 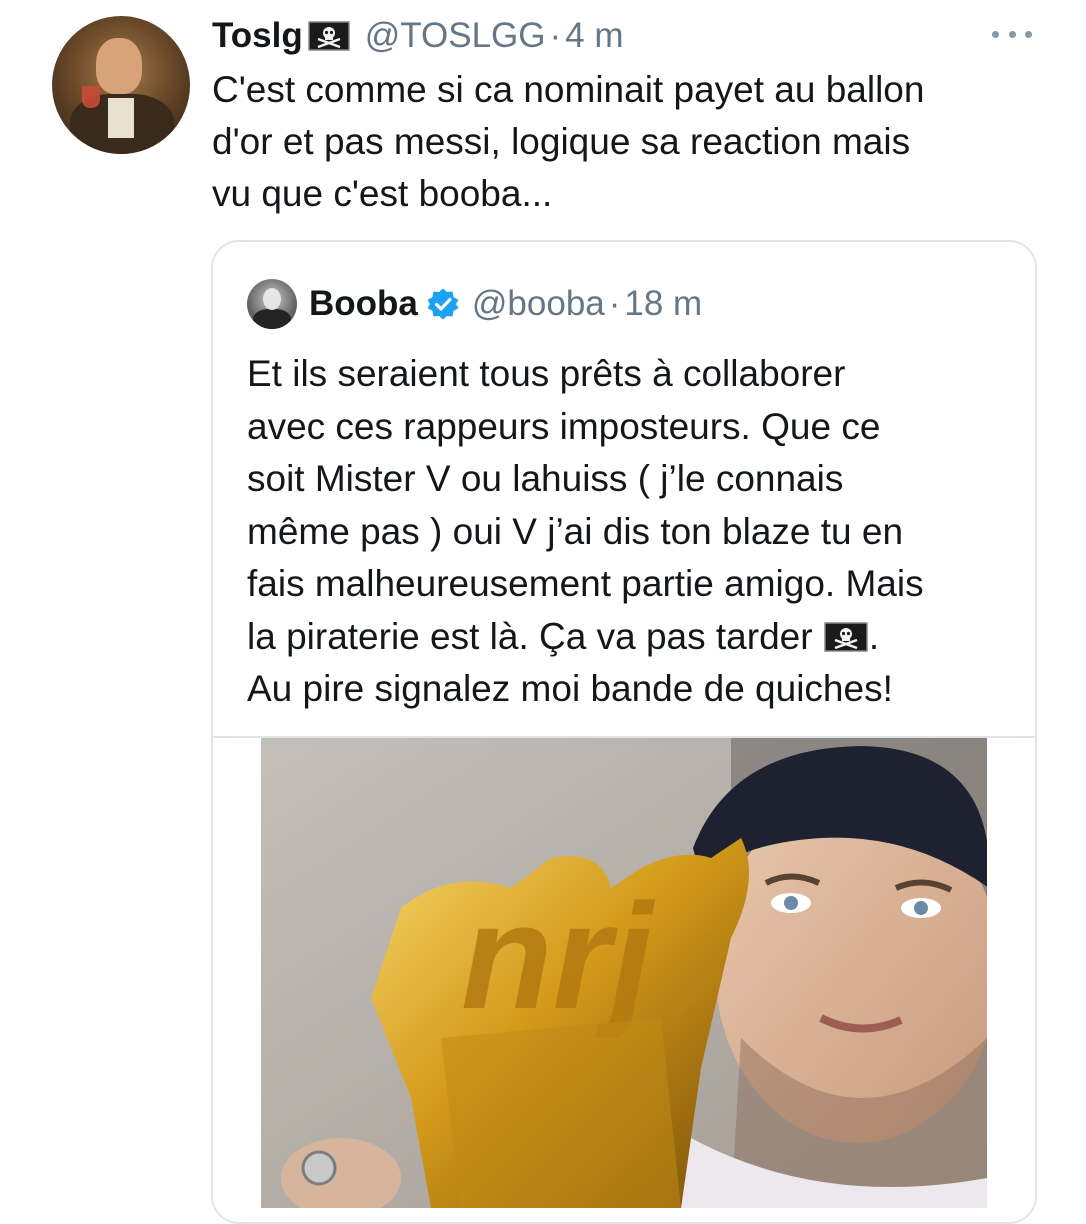 What do you see at coordinates (594, 36) in the screenshot?
I see `tweet-timestamp: 4 m` at bounding box center [594, 36].